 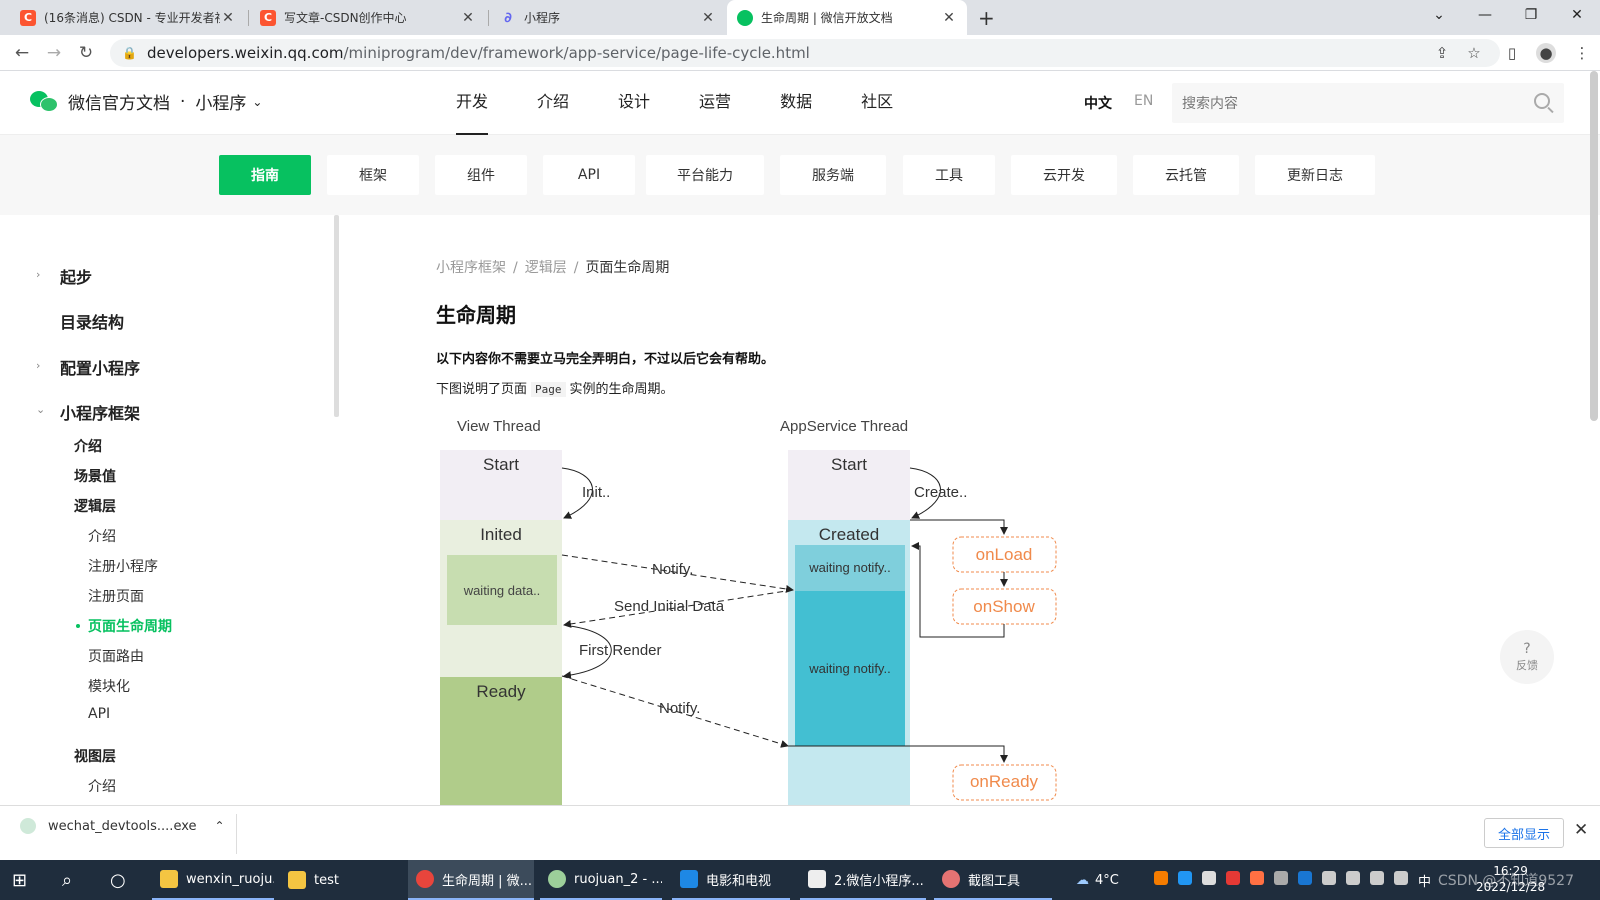 I want to click on sidebar-item-framework: 小程序框架, so click(x=100, y=412).